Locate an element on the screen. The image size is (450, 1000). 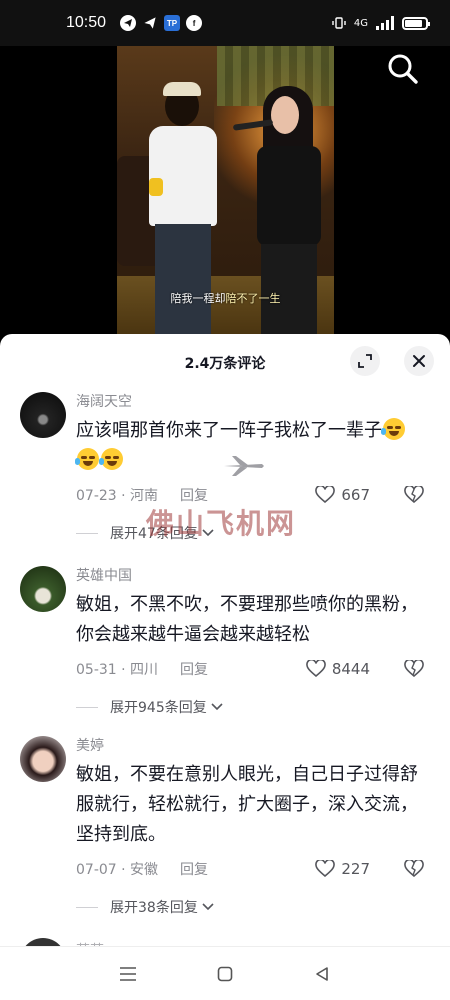
comments-header: 2.4万条评论 is located at coordinates (225, 363).